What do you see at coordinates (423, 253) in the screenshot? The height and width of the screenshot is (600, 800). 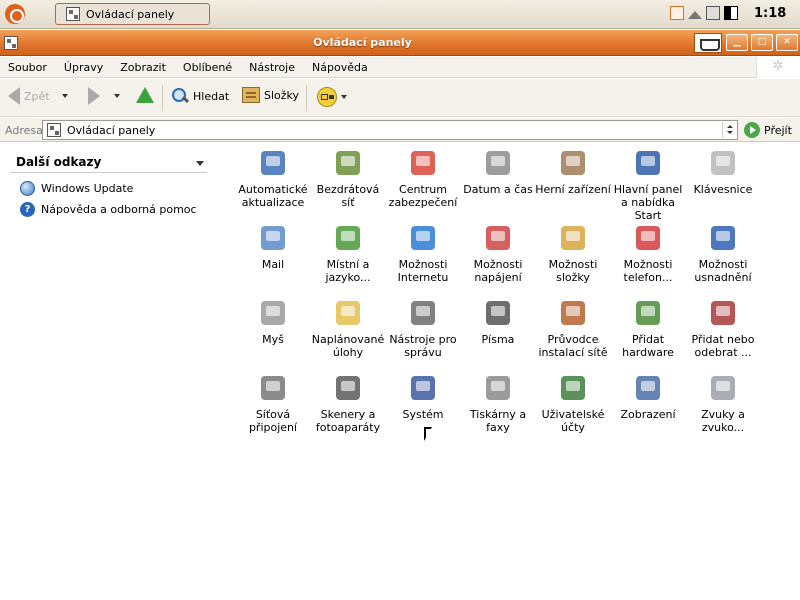 I see `control-panel-item: Možnosti Internetu` at bounding box center [423, 253].